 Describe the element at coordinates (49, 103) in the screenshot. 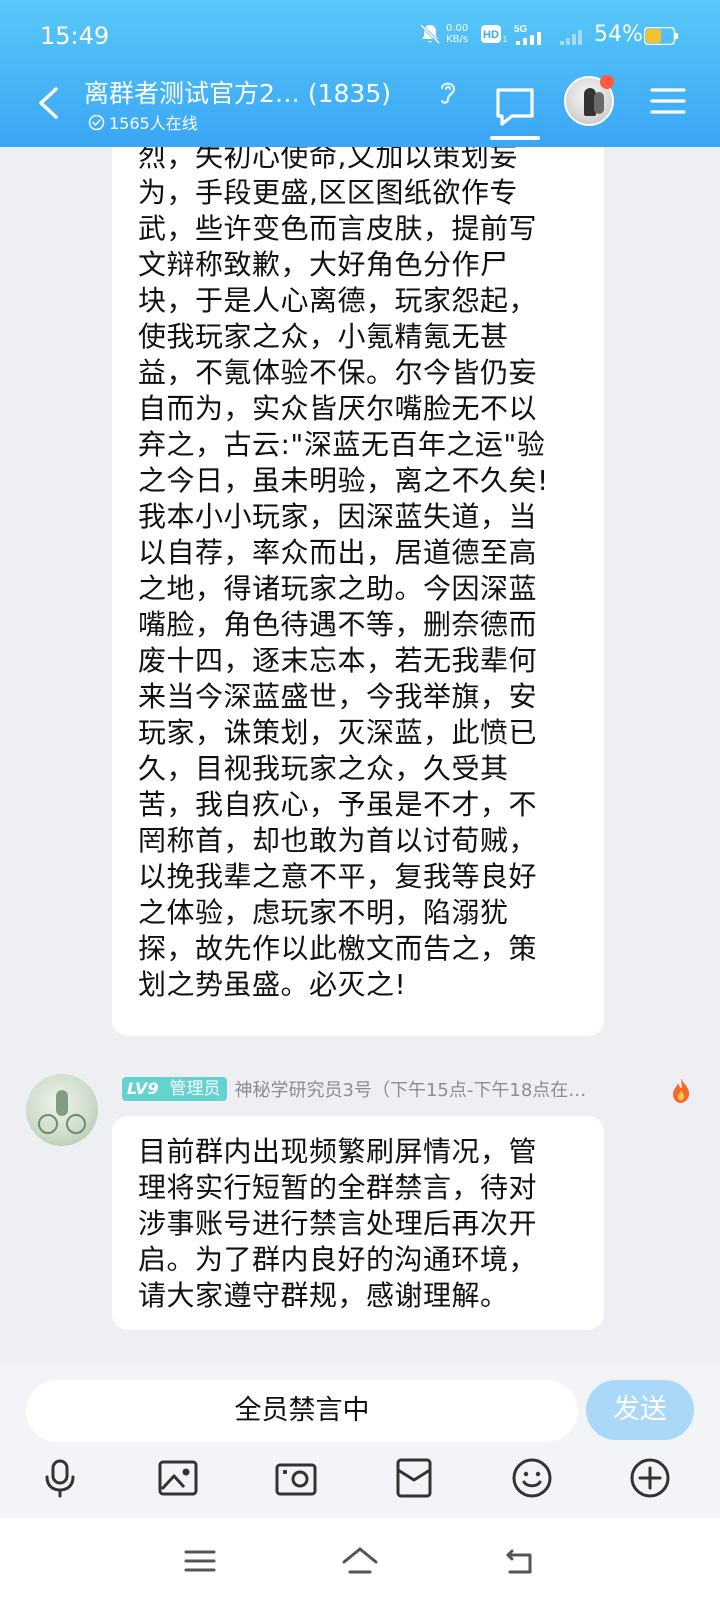

I see `back-icon` at that location.